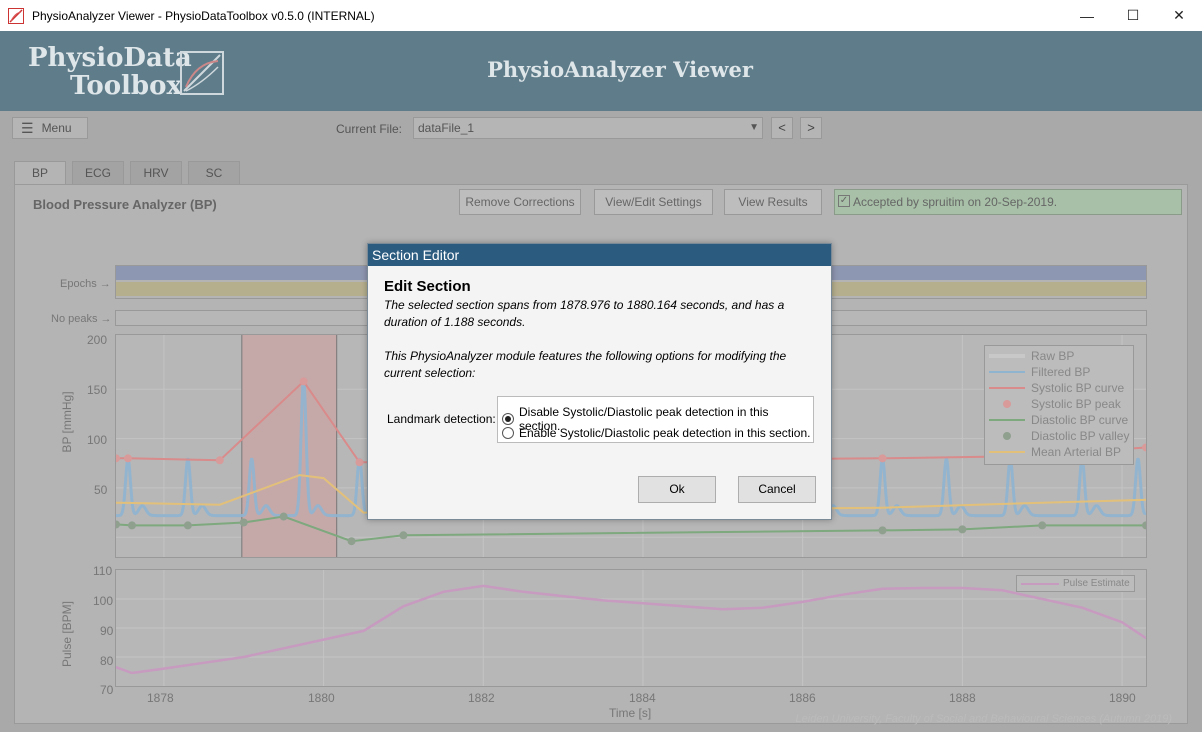 This screenshot has height=732, width=1202. I want to click on banner-title: PhysioAnalyzer Viewer, so click(620, 69).